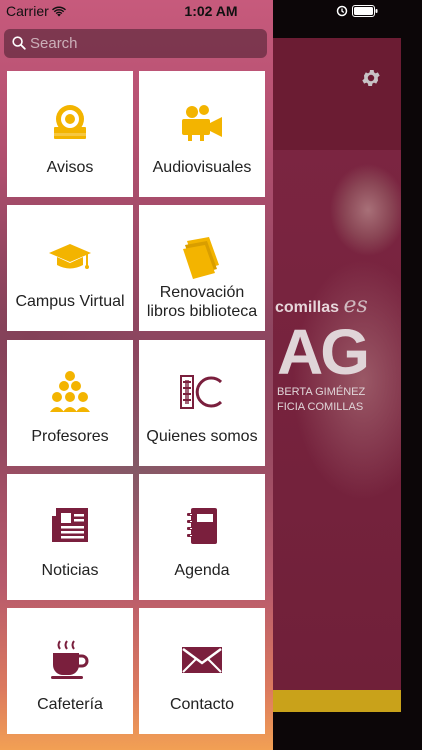 The width and height of the screenshot is (422, 750). Describe the element at coordinates (337, 701) in the screenshot. I see `bottom-accent-bar` at that location.